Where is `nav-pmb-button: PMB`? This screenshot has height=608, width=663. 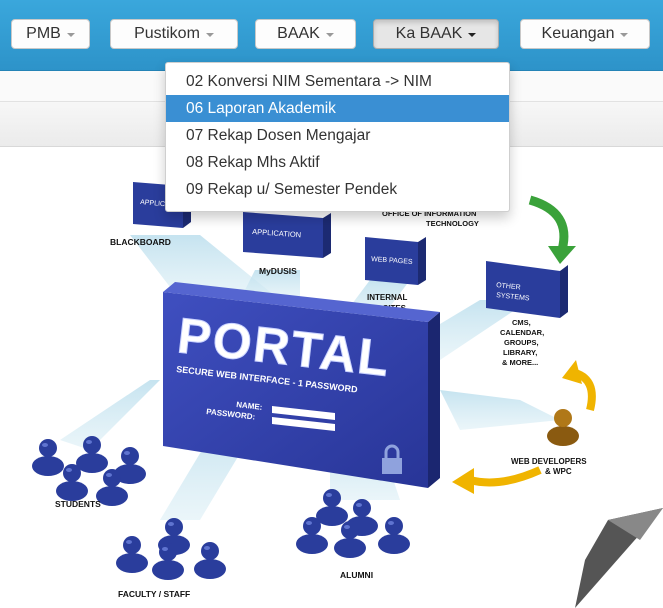 nav-pmb-button: PMB is located at coordinates (50, 34).